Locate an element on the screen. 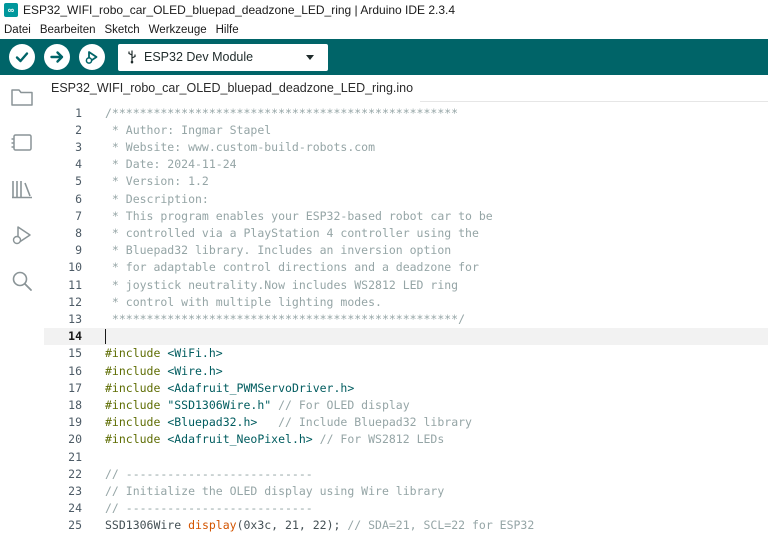 The width and height of the screenshot is (768, 537). code-line: 6 * Description: is located at coordinates (406, 198).